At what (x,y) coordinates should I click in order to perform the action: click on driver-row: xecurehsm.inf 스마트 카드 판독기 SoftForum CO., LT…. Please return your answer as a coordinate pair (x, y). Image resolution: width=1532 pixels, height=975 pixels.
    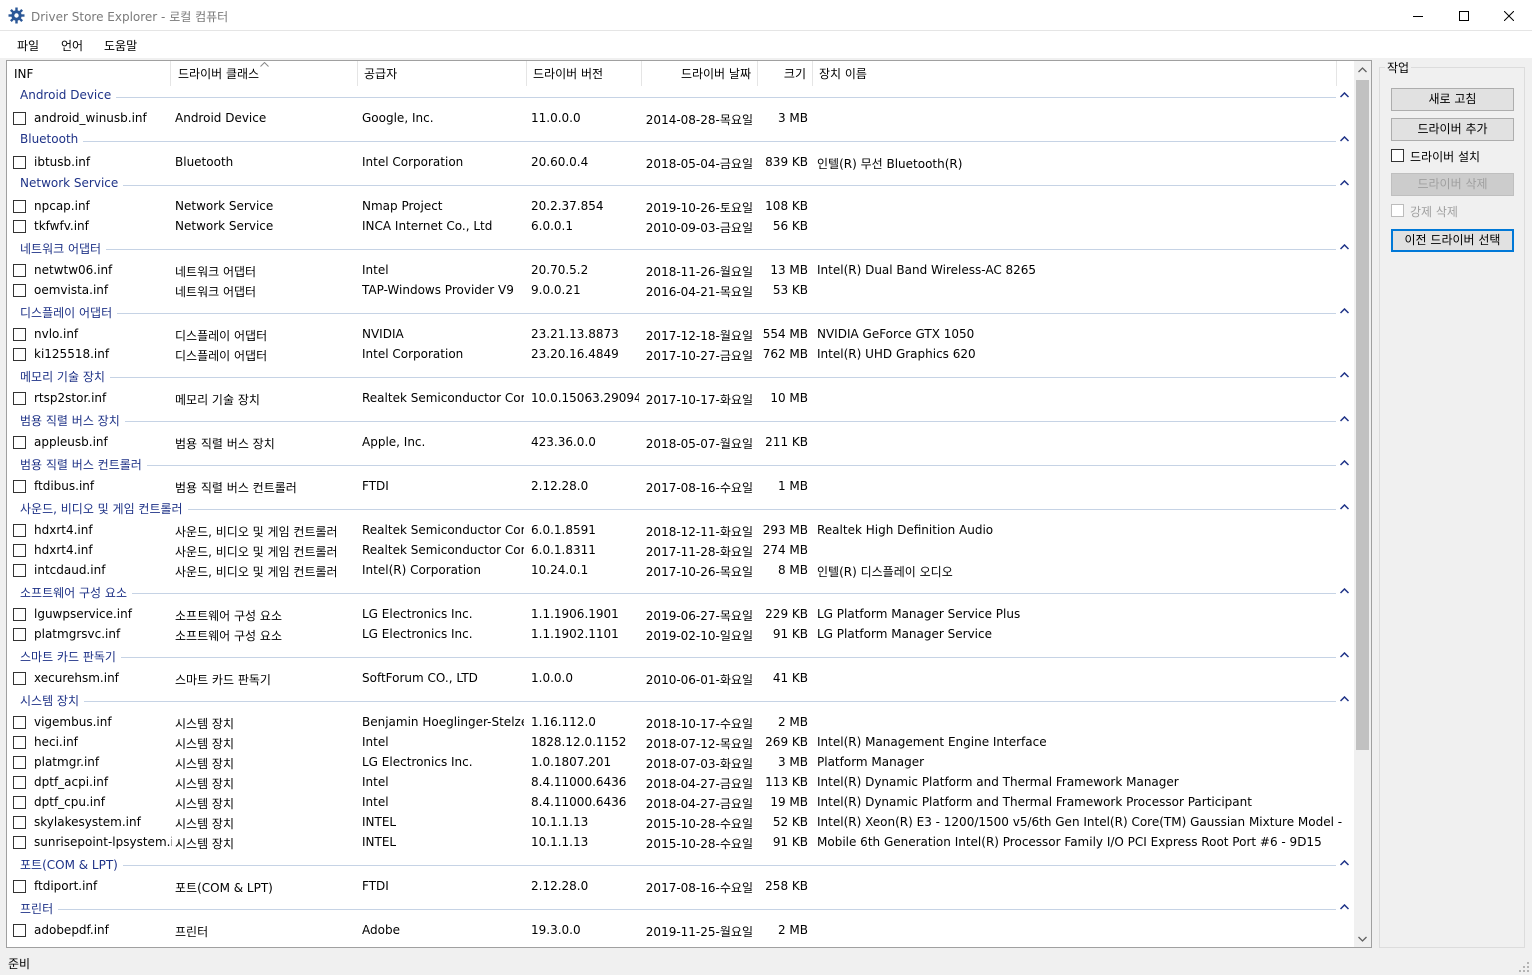
    Looking at the image, I should click on (680, 678).